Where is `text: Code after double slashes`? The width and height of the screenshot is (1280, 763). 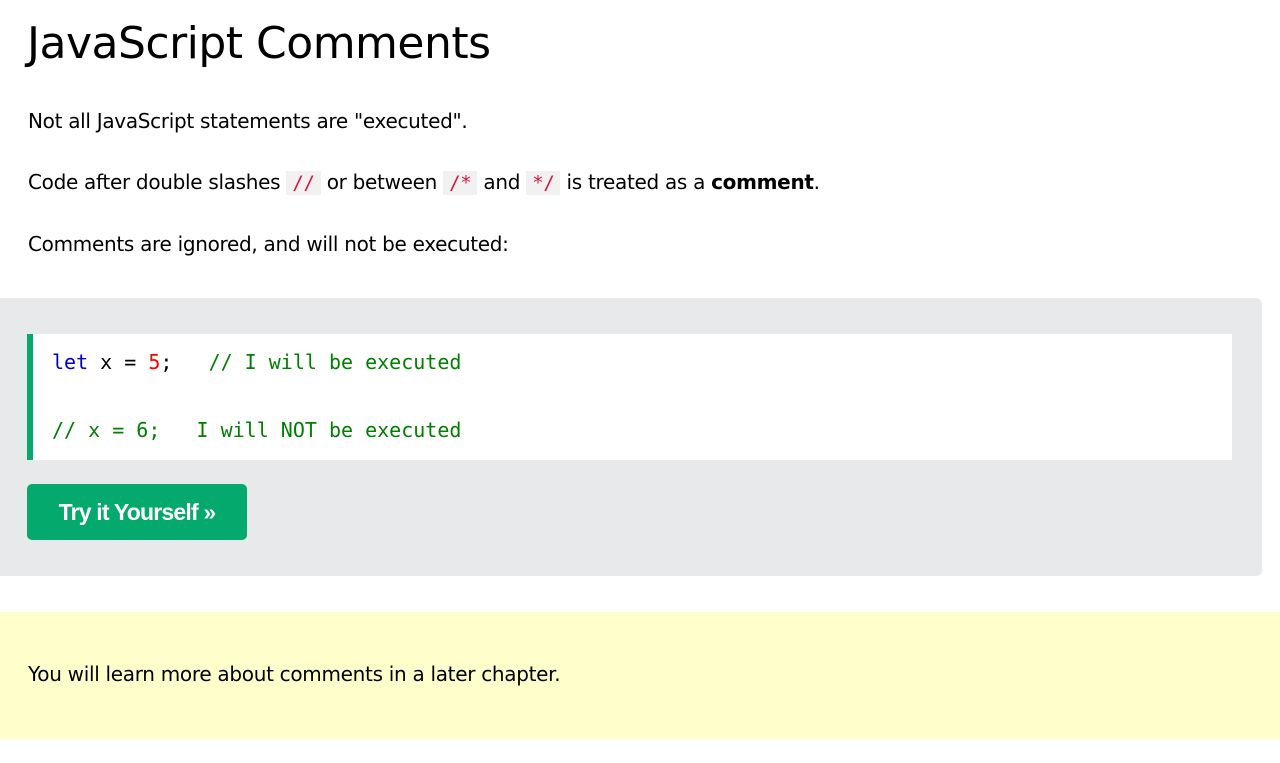 text: Code after double slashes is located at coordinates (157, 182).